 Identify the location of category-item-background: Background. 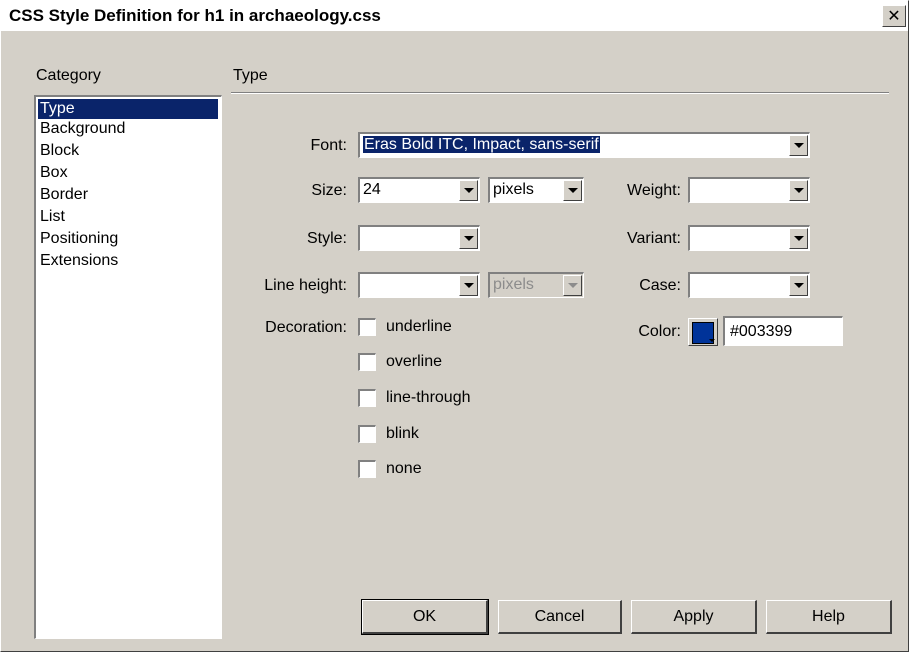
(128, 129).